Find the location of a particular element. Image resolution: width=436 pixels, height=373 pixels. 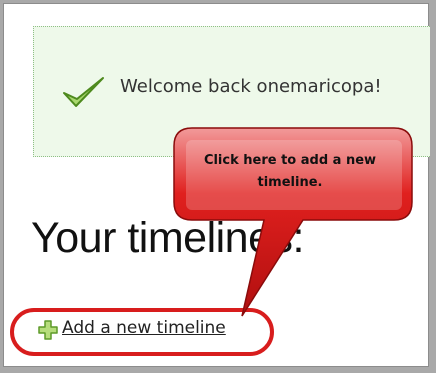

welcome-message: Welcome back onemaricopa! is located at coordinates (251, 86).